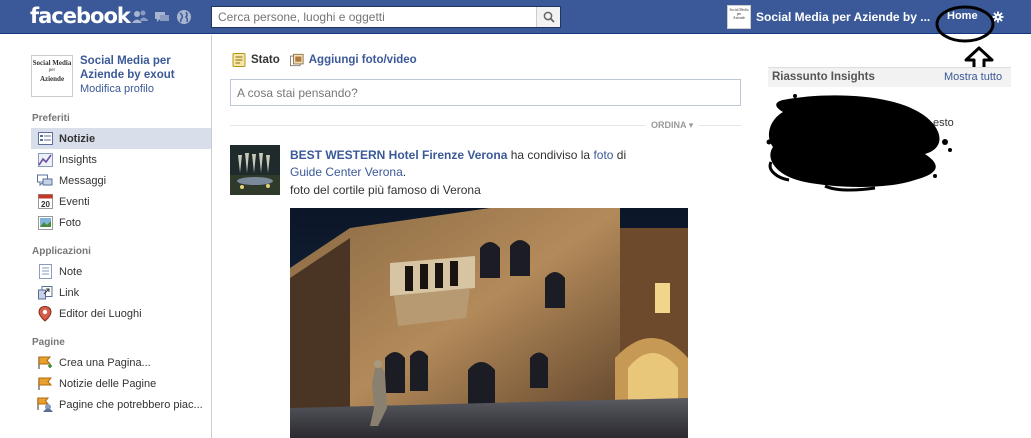  Describe the element at coordinates (78, 159) in the screenshot. I see `sidebar-item-label: Insights` at that location.